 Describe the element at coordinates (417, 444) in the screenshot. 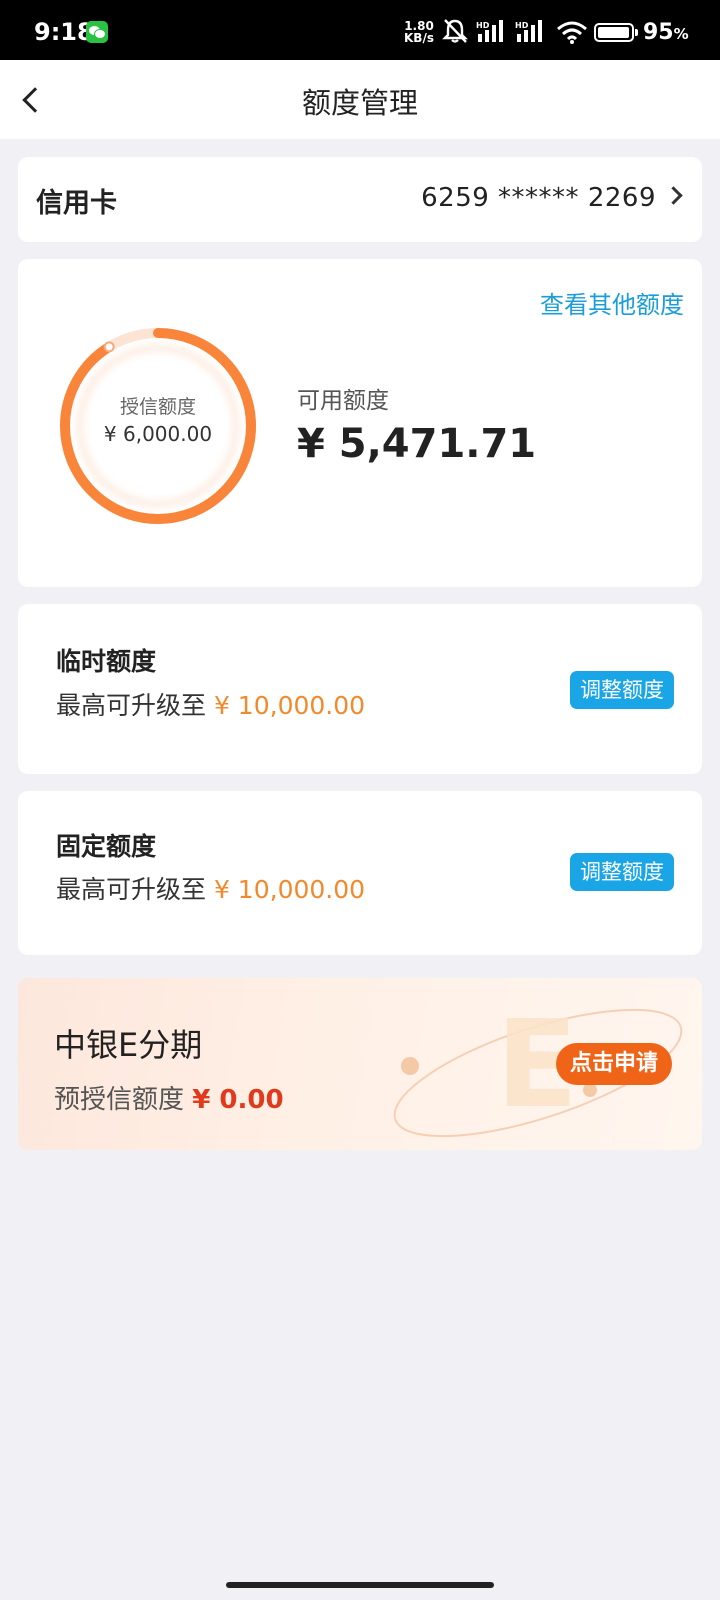

I see `available-limit-value: ¥ 5,471.71` at that location.